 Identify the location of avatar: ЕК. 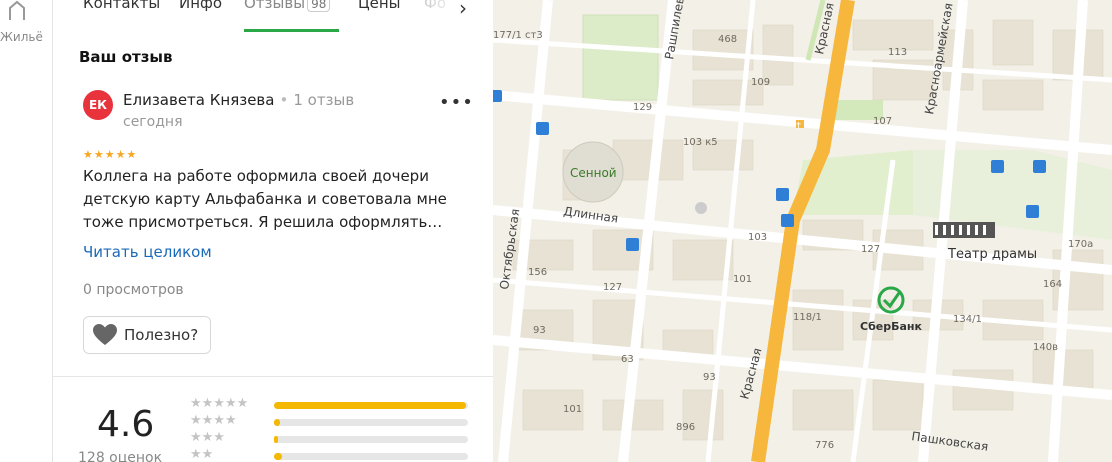
(98, 105).